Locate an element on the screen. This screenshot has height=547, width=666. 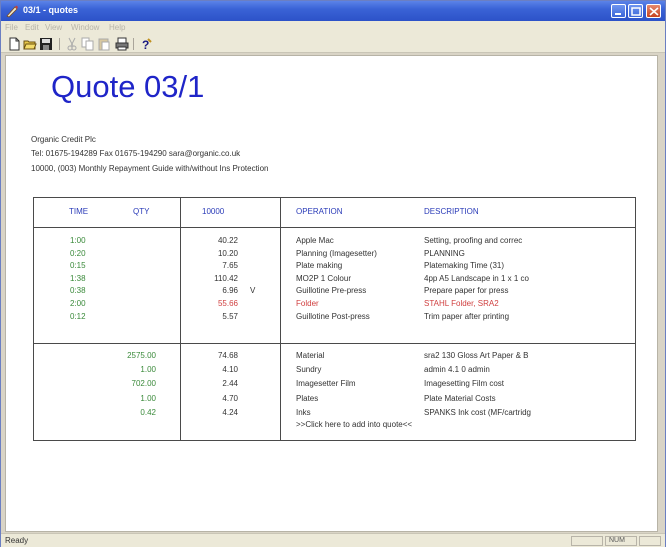
add-to-quote-link: >>Click here to add into quote<< is located at coordinates (354, 424).